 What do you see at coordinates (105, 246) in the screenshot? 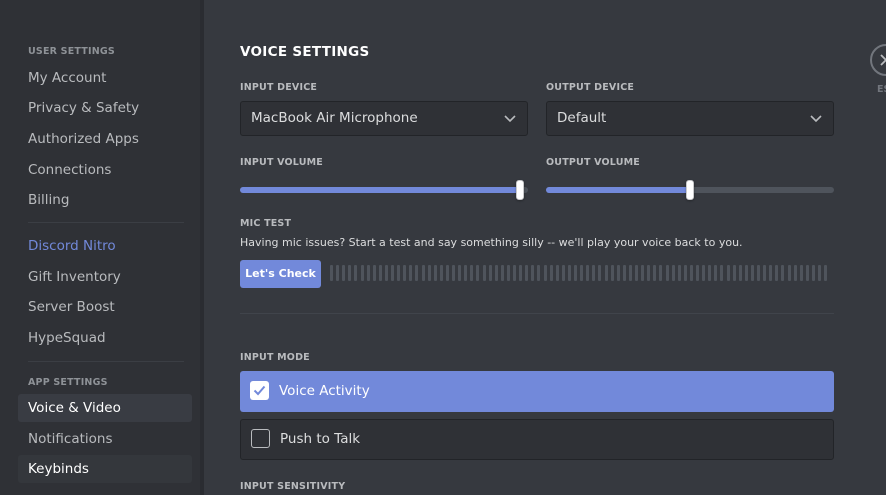
I see `sidebar-item-discord-nitro: Discord Nitro` at bounding box center [105, 246].